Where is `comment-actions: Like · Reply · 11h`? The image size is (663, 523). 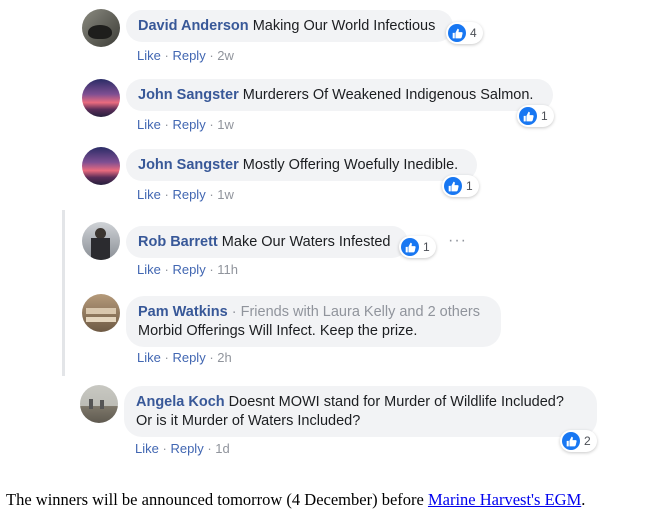 comment-actions: Like · Reply · 11h is located at coordinates (187, 269).